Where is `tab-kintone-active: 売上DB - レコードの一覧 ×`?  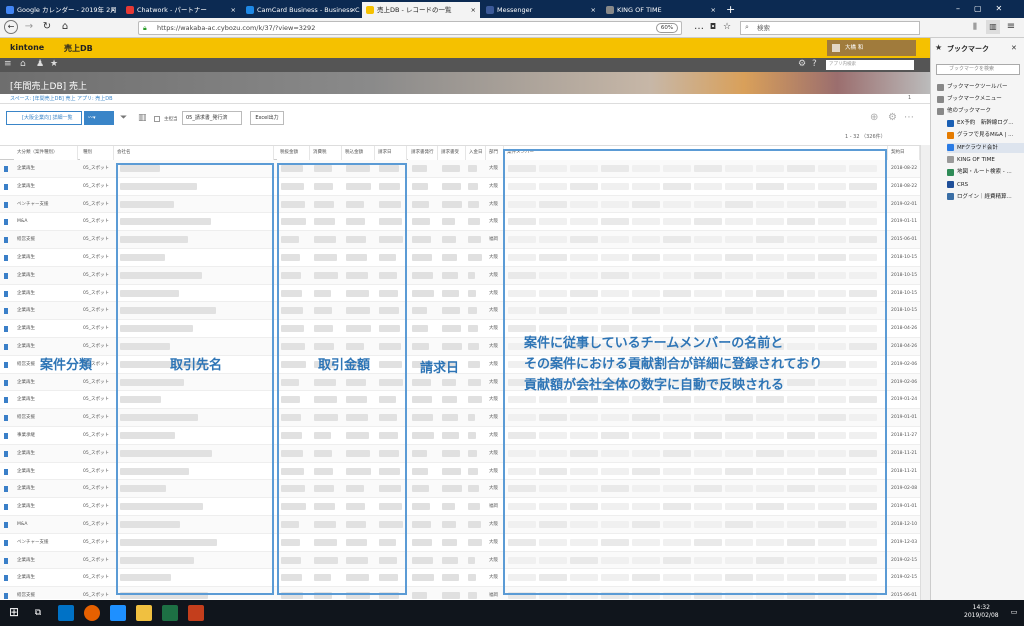
tab-kintone-active: 売上DB - レコードの一覧 × is located at coordinates (421, 10).